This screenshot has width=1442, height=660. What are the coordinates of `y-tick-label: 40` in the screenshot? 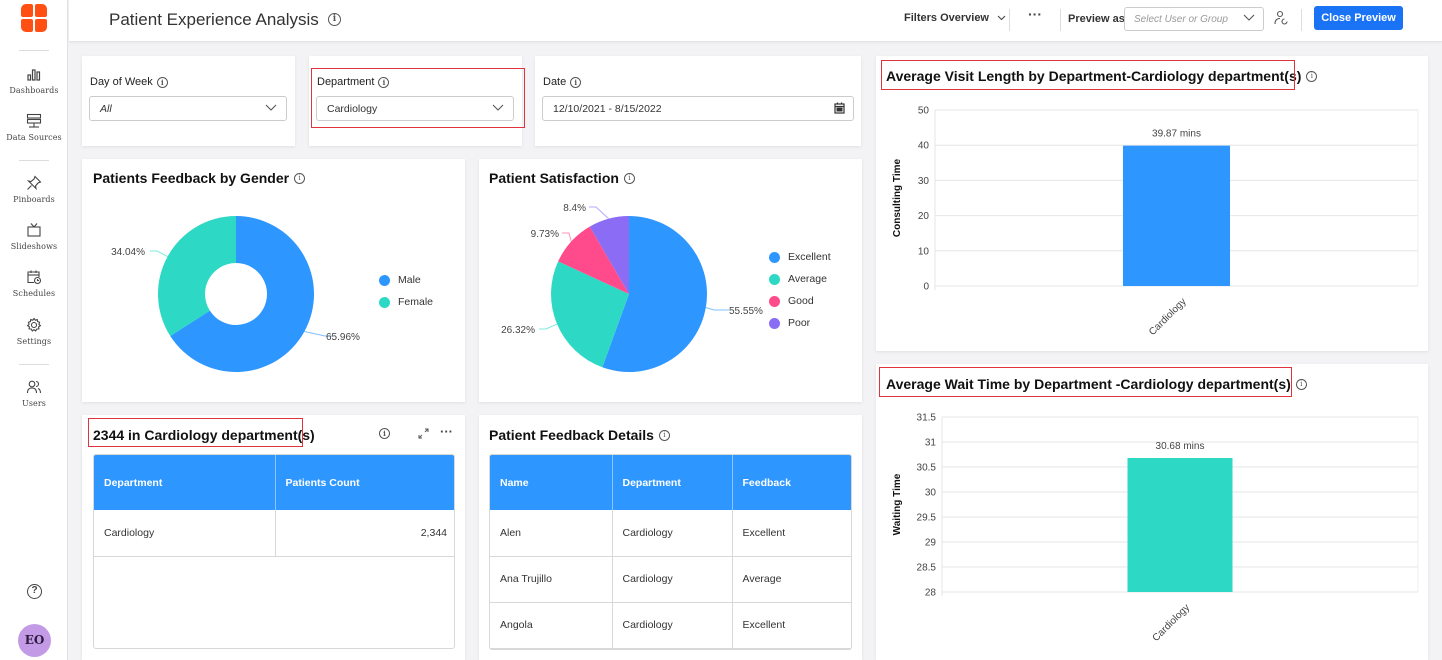 It's located at (924, 146).